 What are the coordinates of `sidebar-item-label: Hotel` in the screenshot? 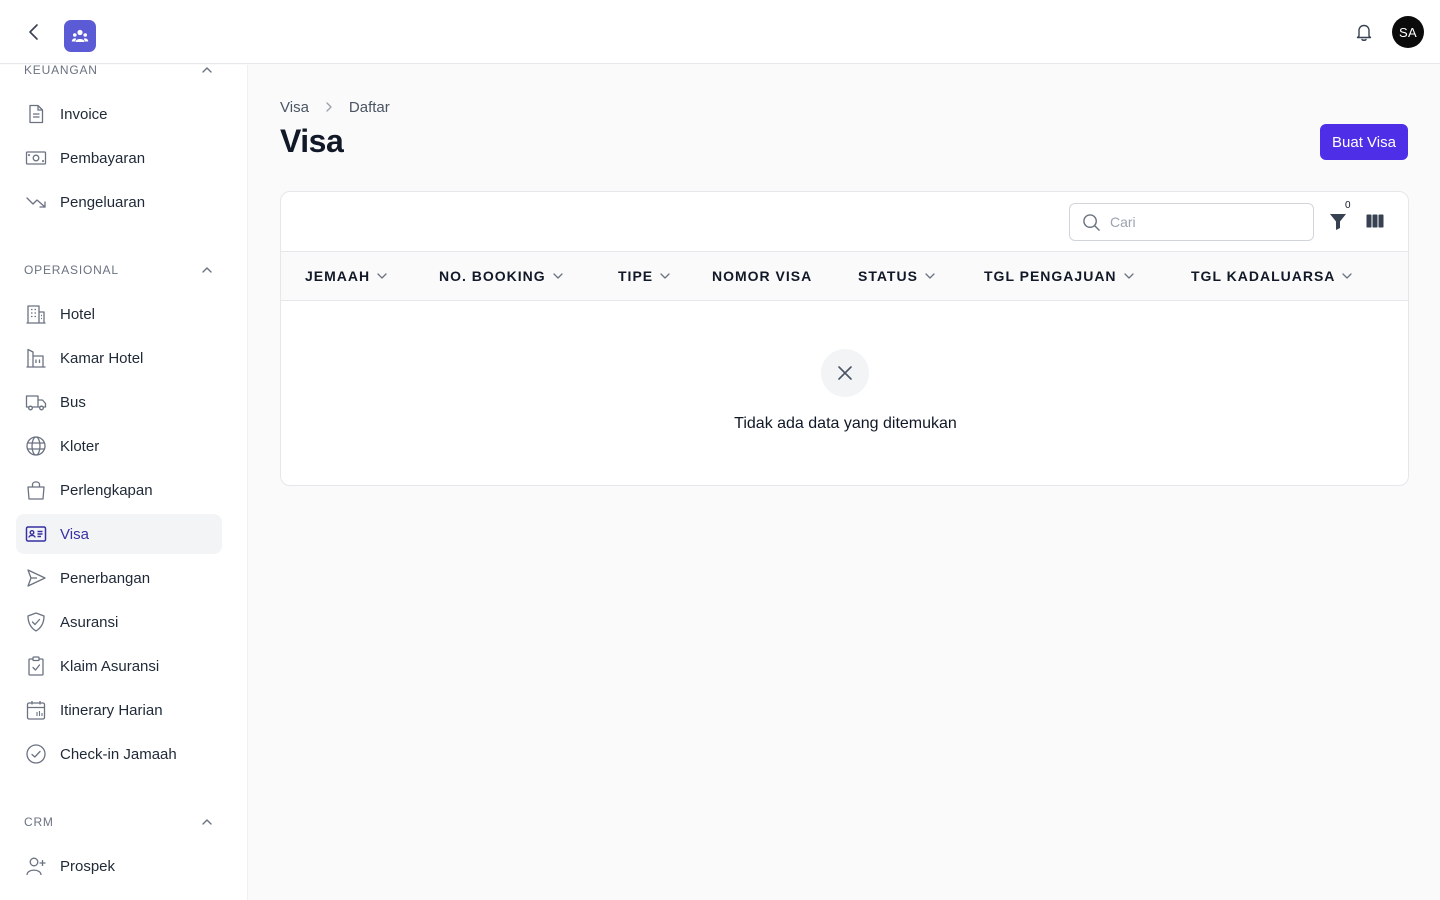 It's located at (78, 314).